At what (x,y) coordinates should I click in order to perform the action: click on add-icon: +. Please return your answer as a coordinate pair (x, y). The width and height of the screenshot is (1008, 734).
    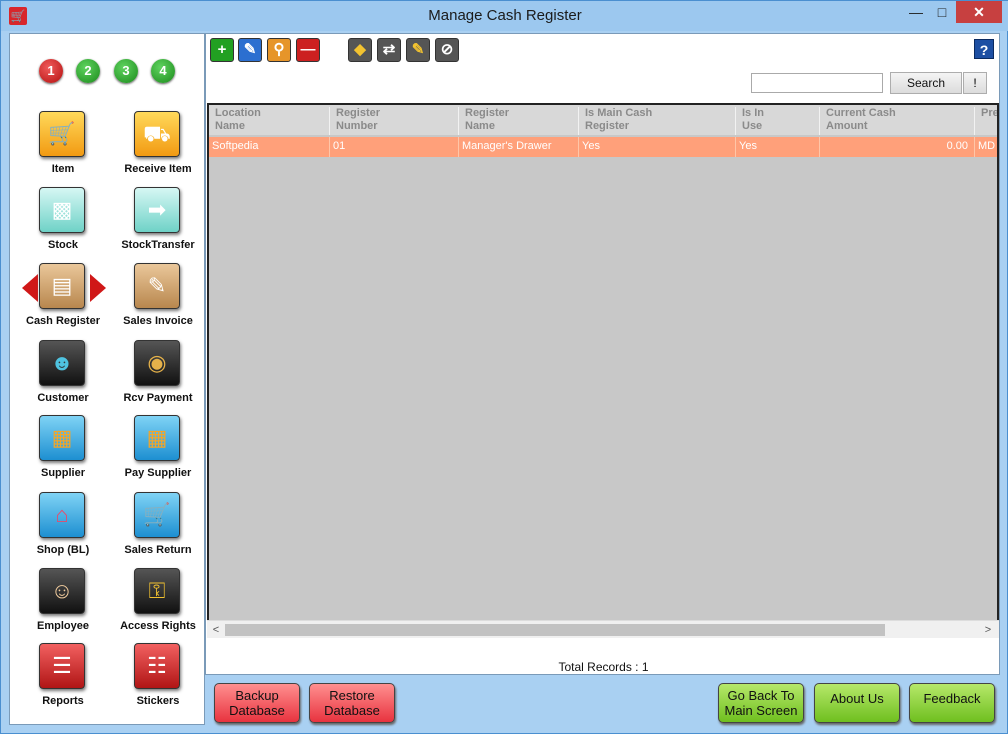
    Looking at the image, I should click on (222, 50).